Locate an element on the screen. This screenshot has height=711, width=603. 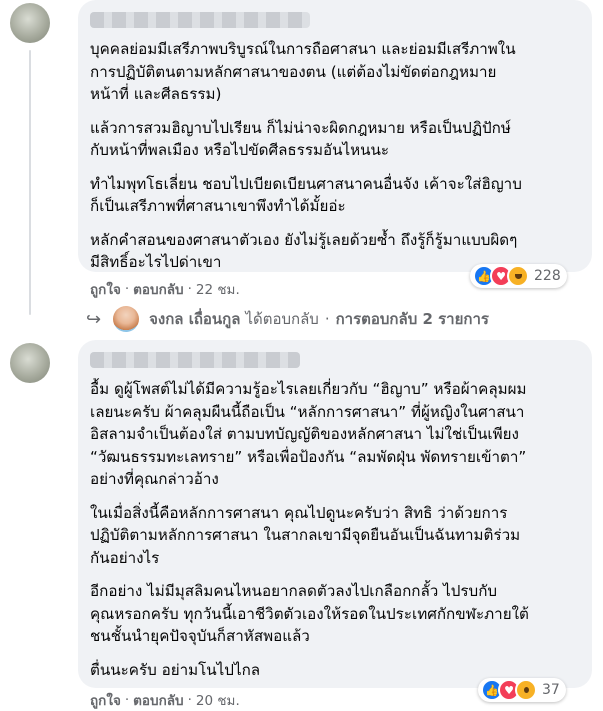
comment-actions: ถูกใจ · ตอบกลับ · 20 ชม. is located at coordinates (165, 700).